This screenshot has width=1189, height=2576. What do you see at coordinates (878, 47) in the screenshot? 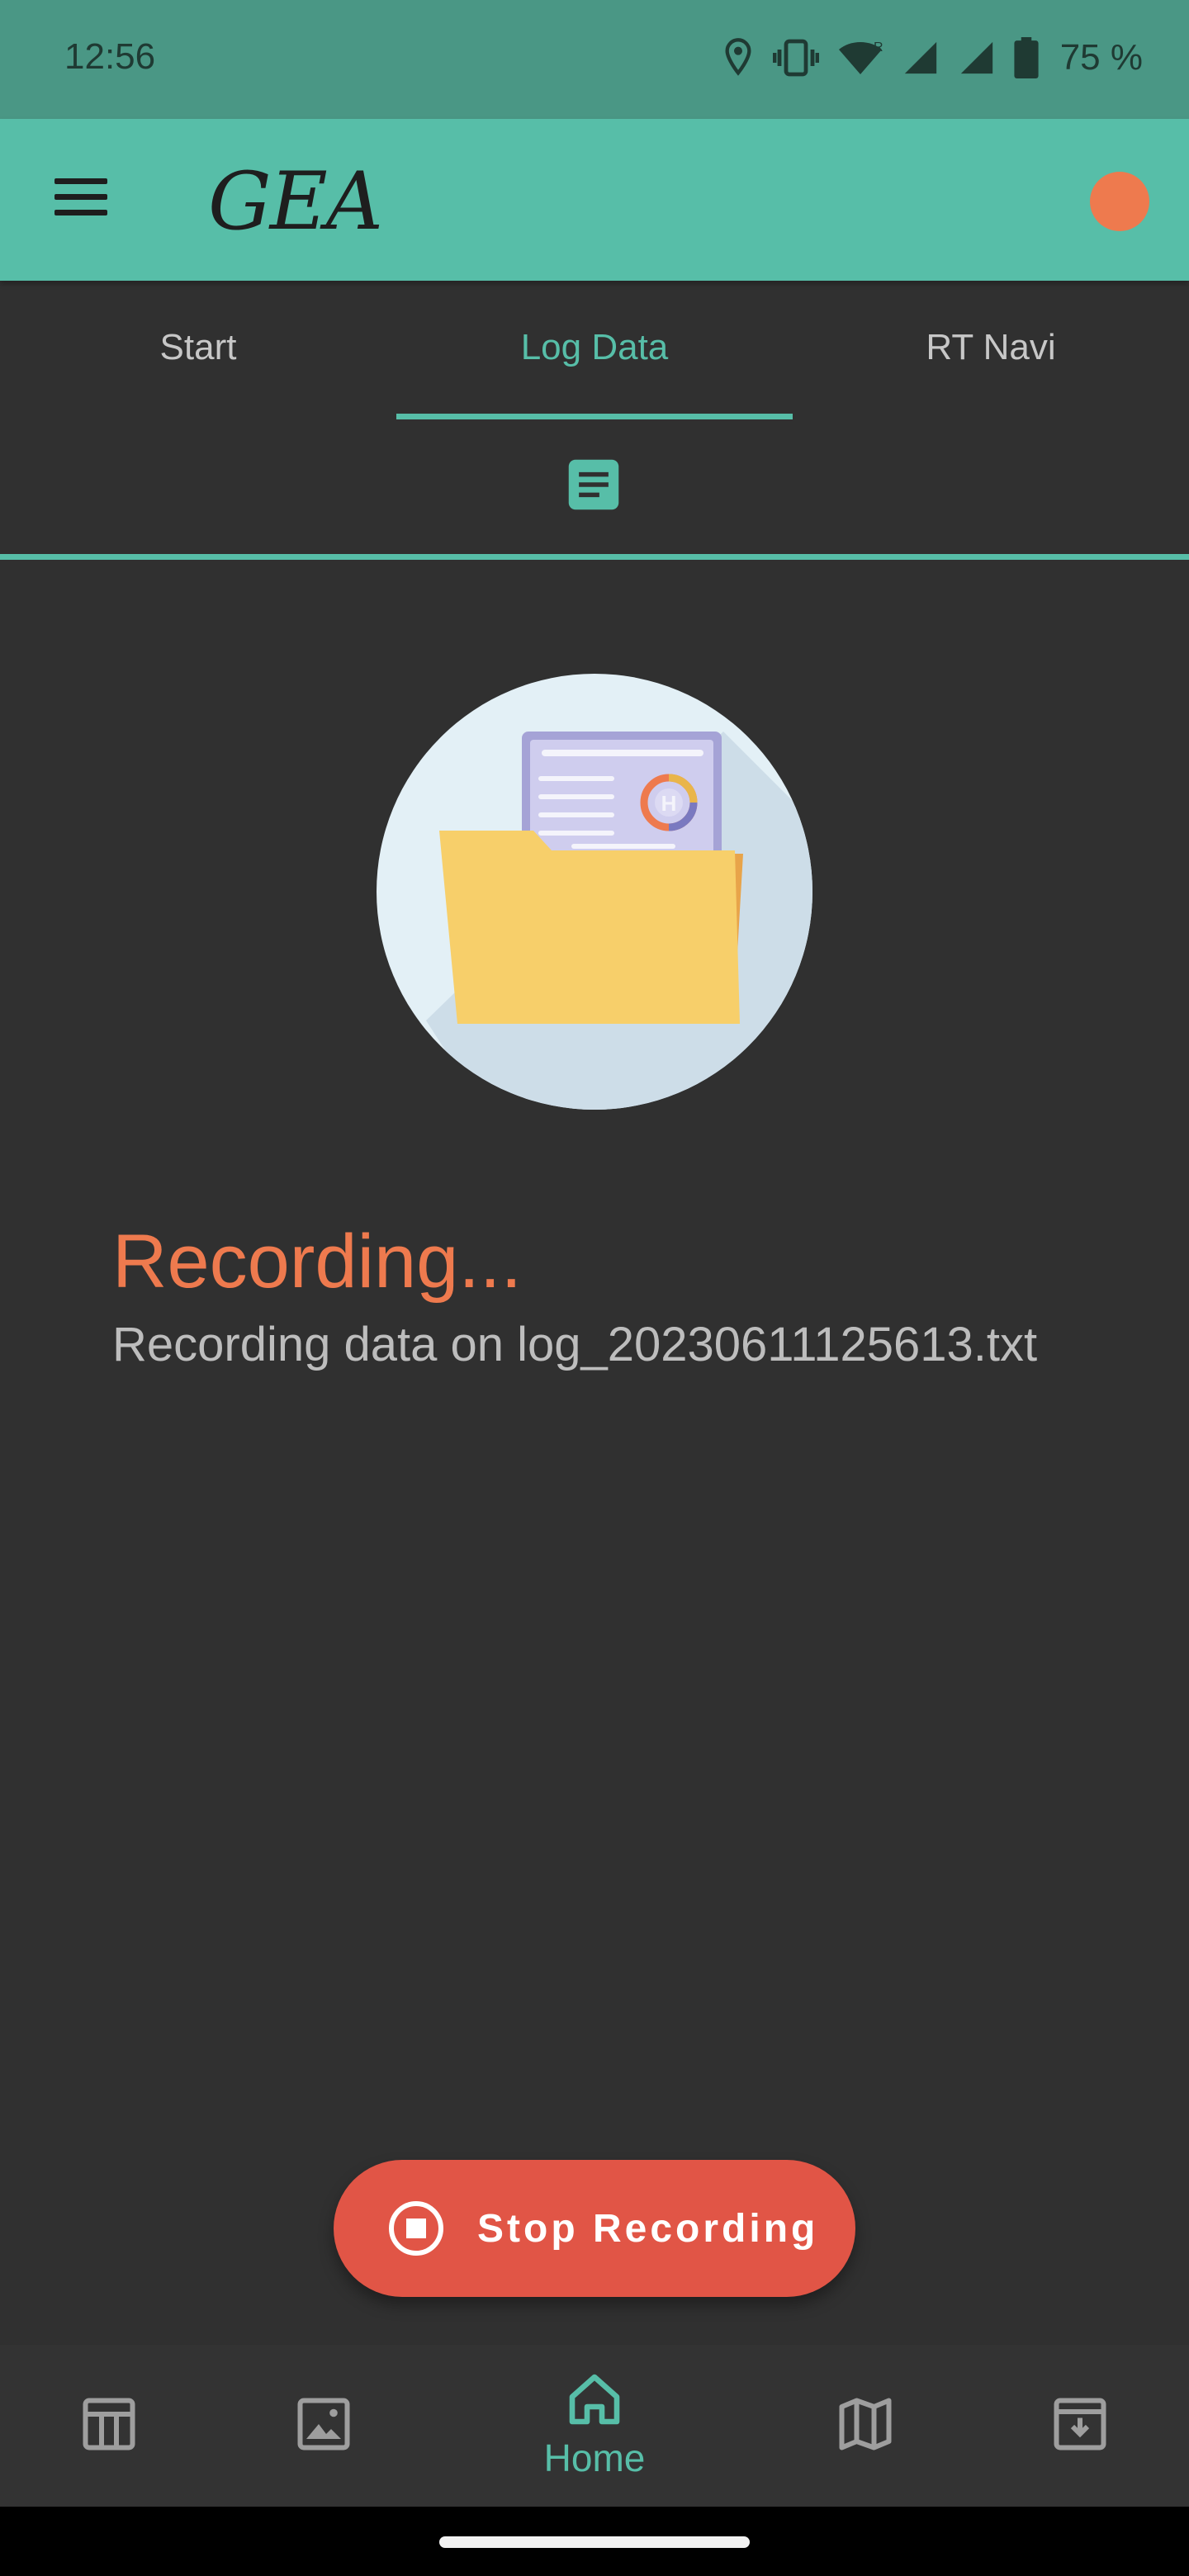
I see `svg-text: R` at bounding box center [878, 47].